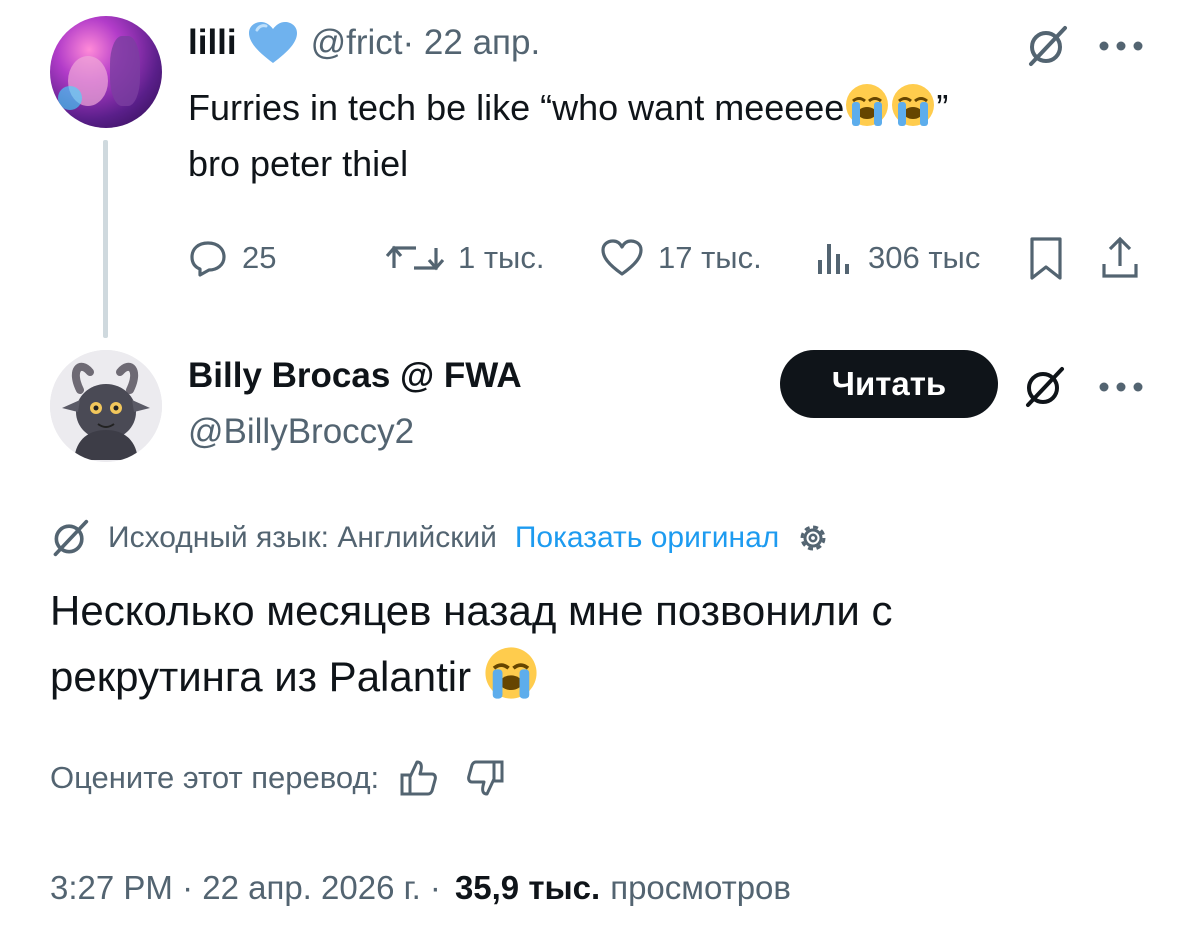  I want to click on rate-translation-row: Оцените этот перевод:, so click(277, 778).